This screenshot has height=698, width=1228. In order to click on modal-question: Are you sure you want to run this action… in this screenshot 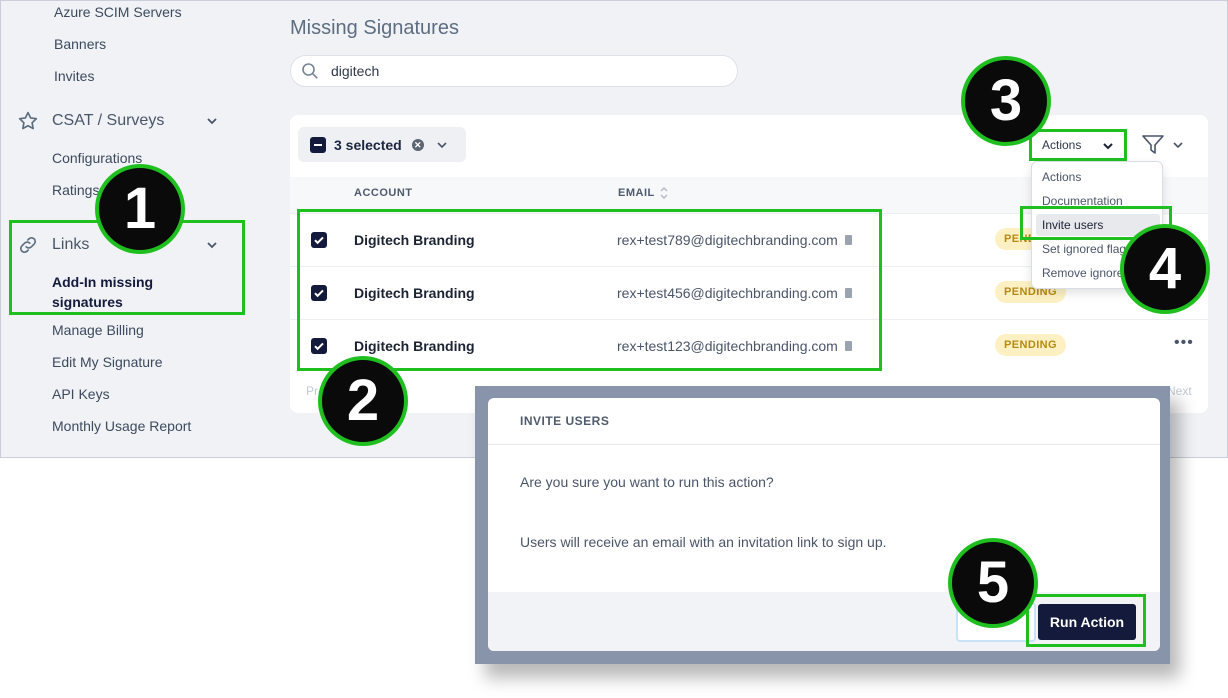, I will do `click(647, 482)`.